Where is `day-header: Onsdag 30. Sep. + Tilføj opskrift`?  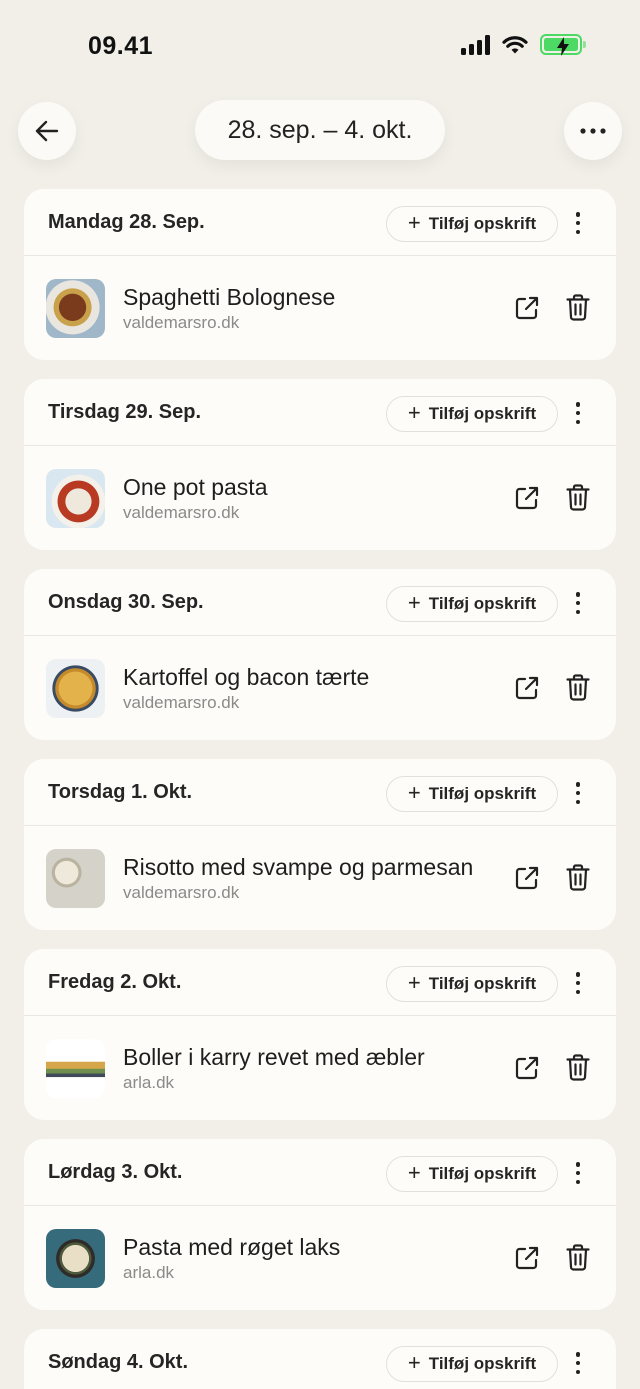 day-header: Onsdag 30. Sep. + Tilføj opskrift is located at coordinates (320, 602).